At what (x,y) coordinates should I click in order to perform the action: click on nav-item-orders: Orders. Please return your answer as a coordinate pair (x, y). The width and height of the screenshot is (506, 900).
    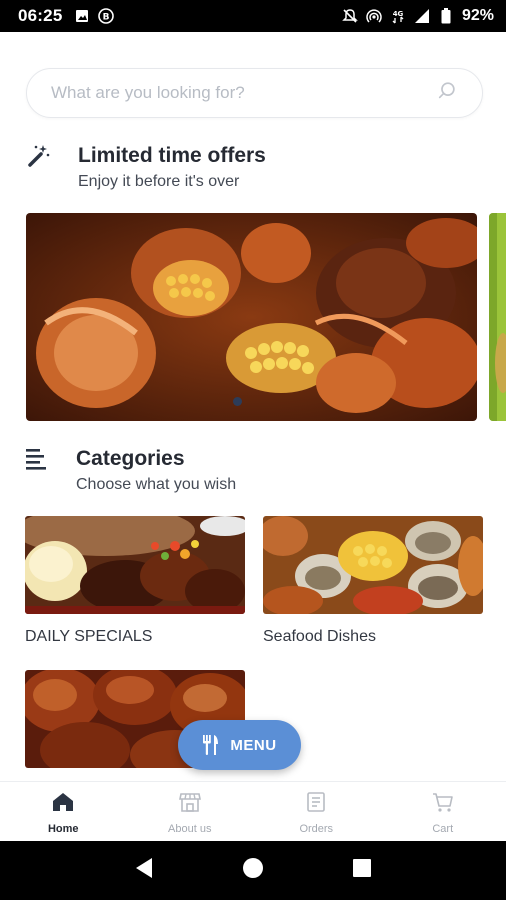
    Looking at the image, I should click on (316, 811).